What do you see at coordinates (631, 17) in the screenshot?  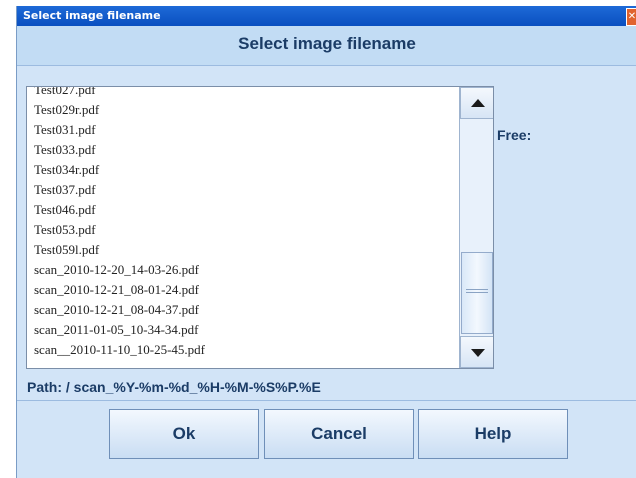 I see `close-icon: ✕` at bounding box center [631, 17].